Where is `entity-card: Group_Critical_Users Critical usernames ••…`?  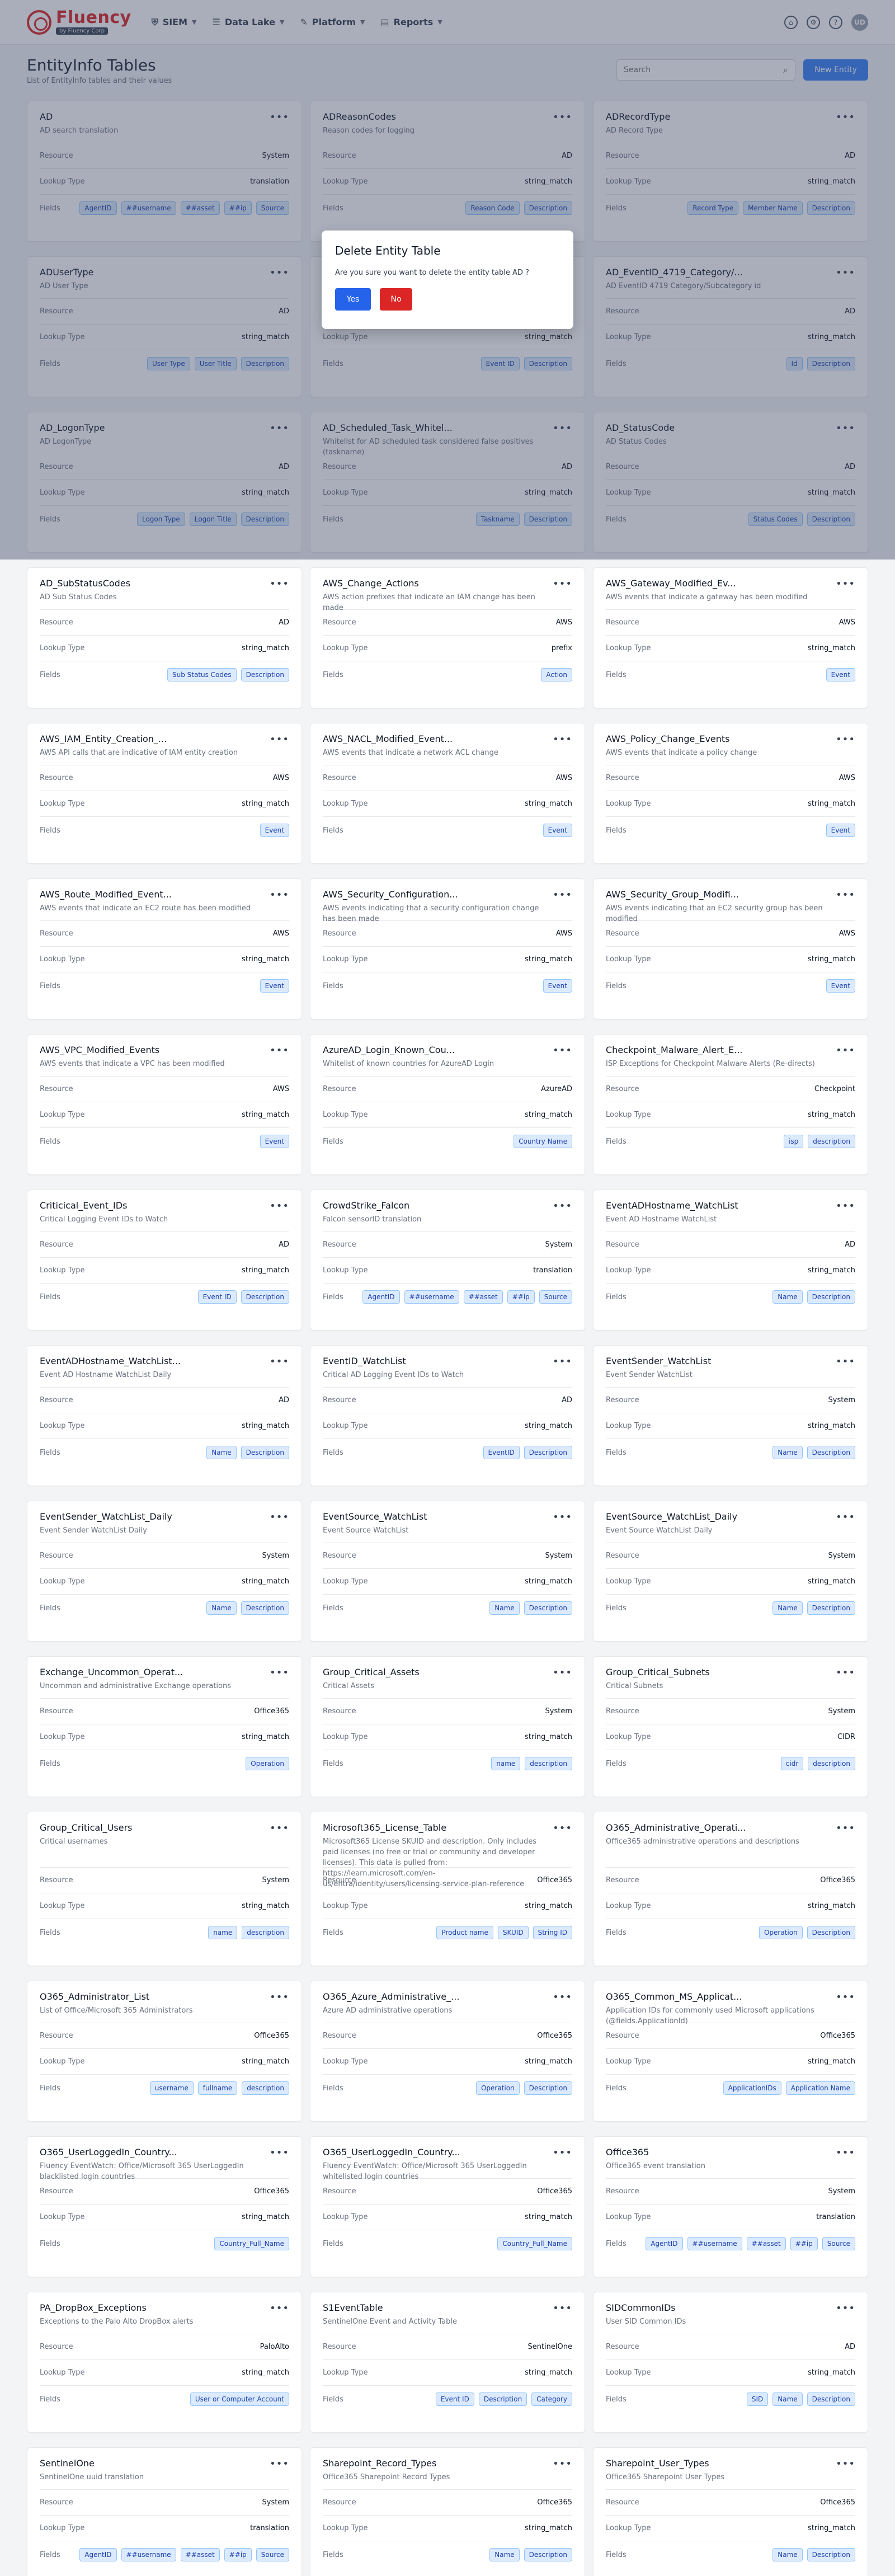 entity-card: Group_Critical_Users Critical usernames ••… is located at coordinates (164, 1889).